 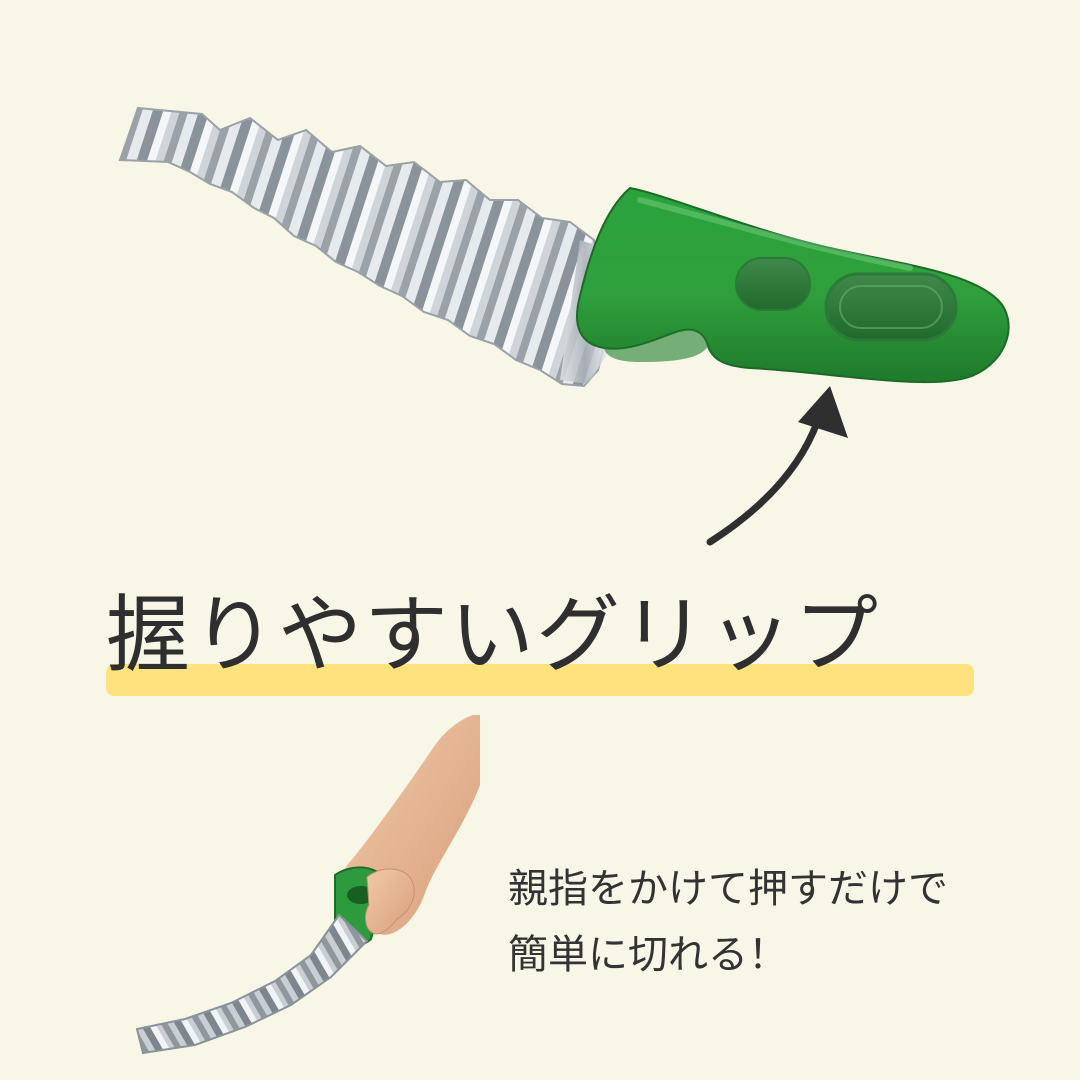 I want to click on caption-line-1: 親指をかけて押すだけで, so click(x=728, y=889).